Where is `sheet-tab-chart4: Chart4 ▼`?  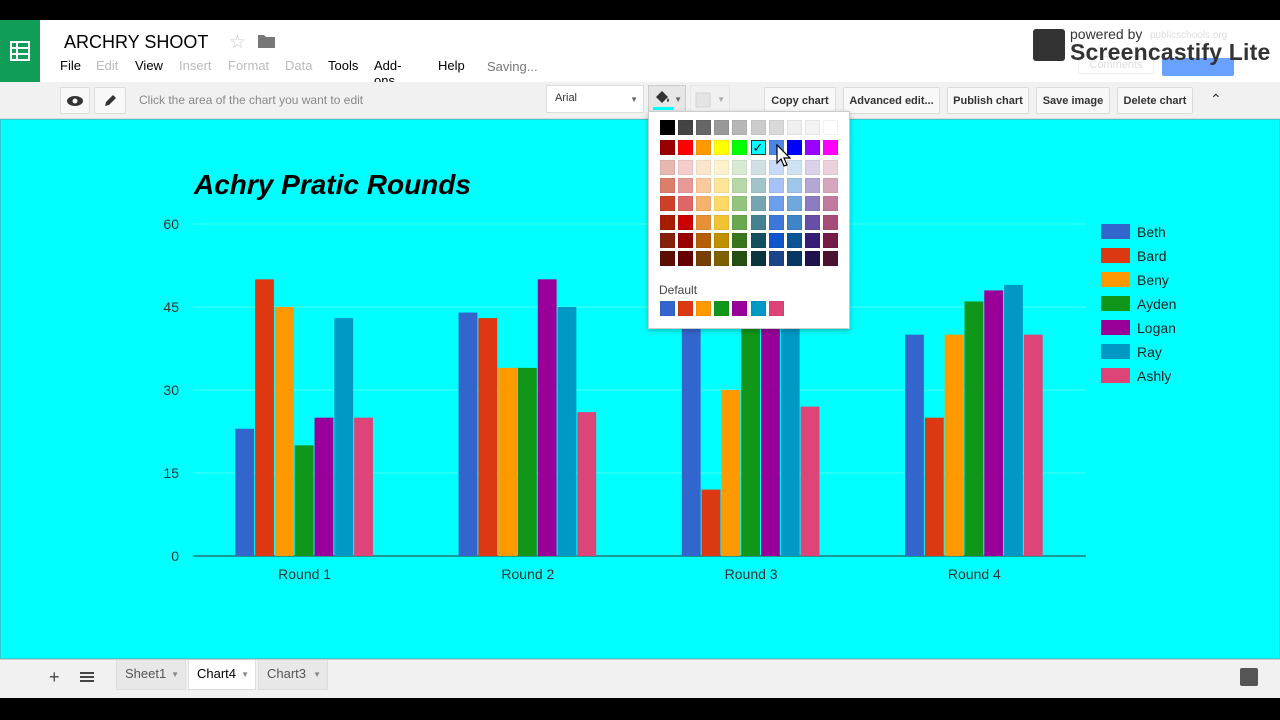 sheet-tab-chart4: Chart4 ▼ is located at coordinates (222, 675).